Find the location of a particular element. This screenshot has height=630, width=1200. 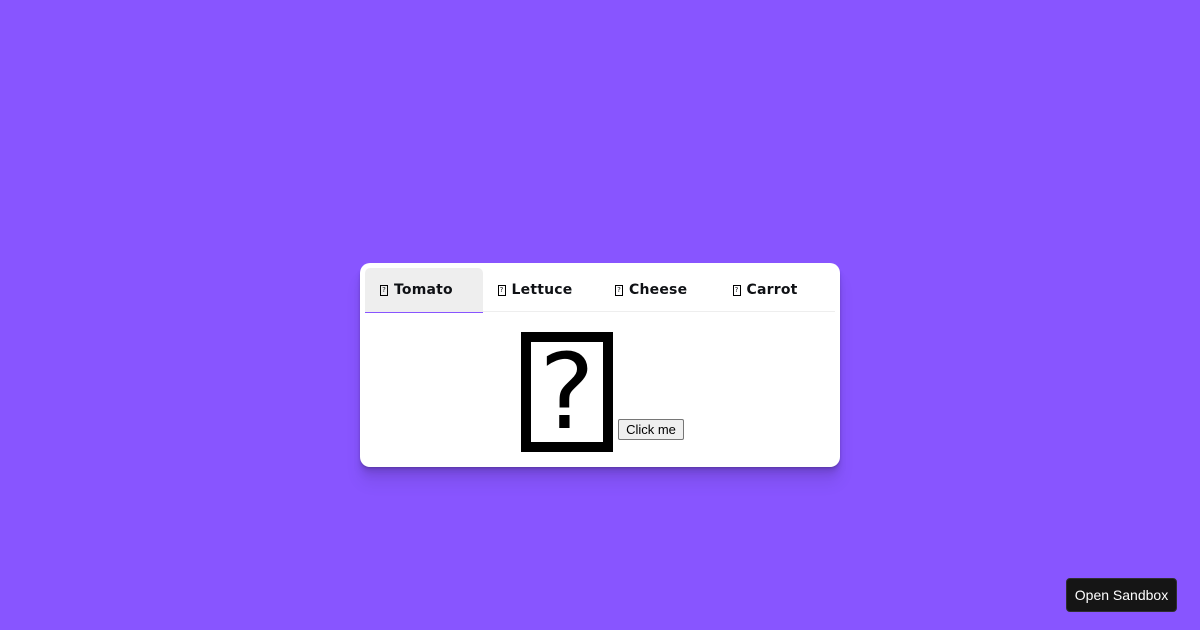

tab-lettuce: ? Lettuce is located at coordinates (542, 290).